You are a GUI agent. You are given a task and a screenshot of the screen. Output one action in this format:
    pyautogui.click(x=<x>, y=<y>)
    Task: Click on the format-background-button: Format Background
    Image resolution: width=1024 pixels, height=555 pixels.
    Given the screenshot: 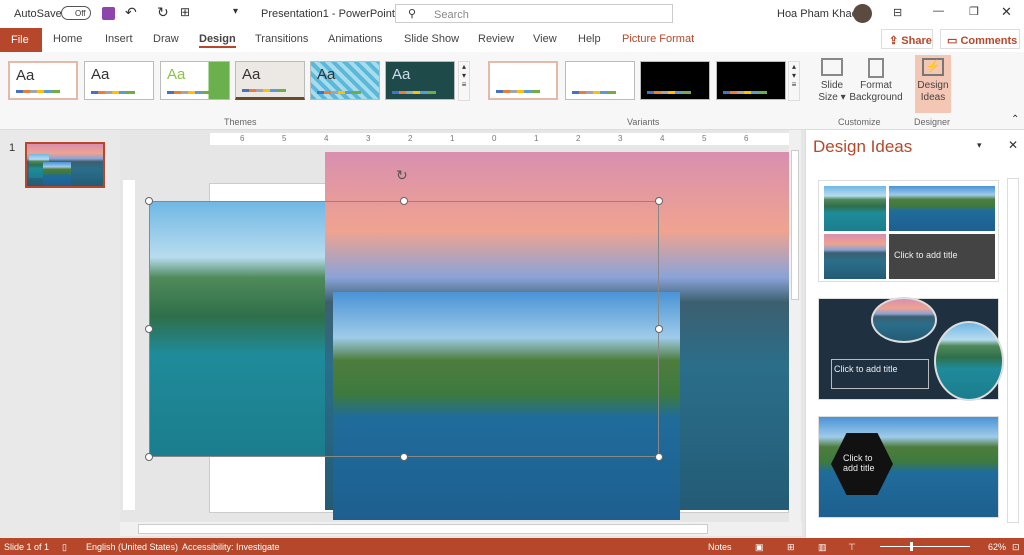 What is the action you would take?
    pyautogui.click(x=876, y=81)
    